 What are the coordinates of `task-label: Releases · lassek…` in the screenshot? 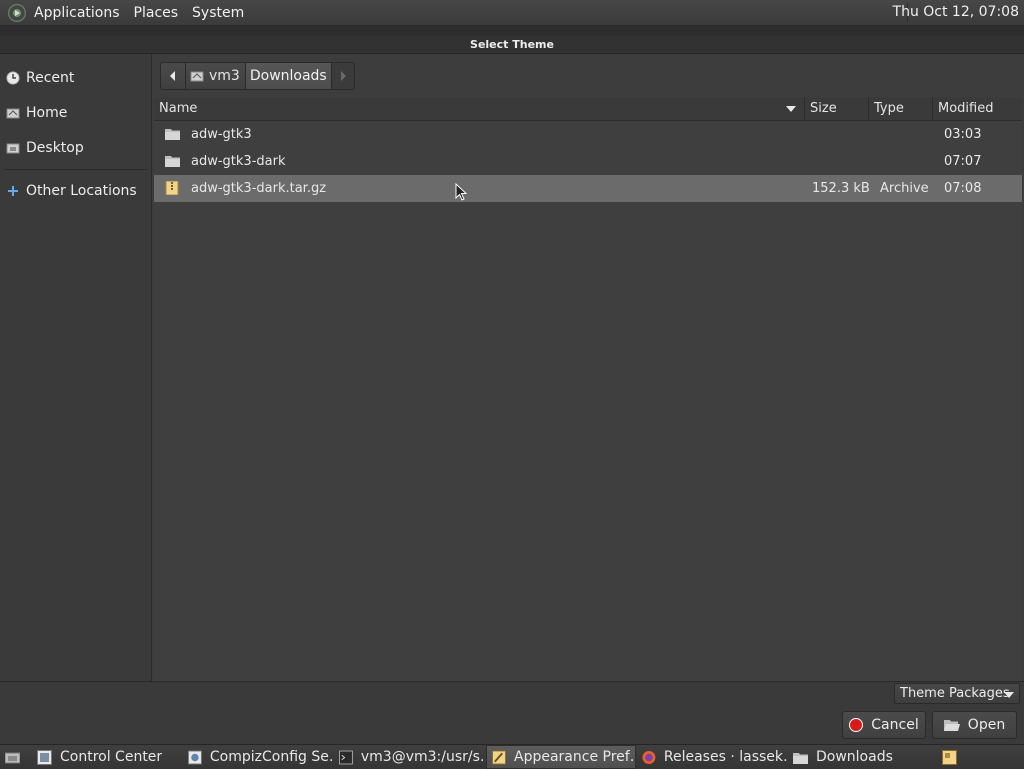 It's located at (725, 757).